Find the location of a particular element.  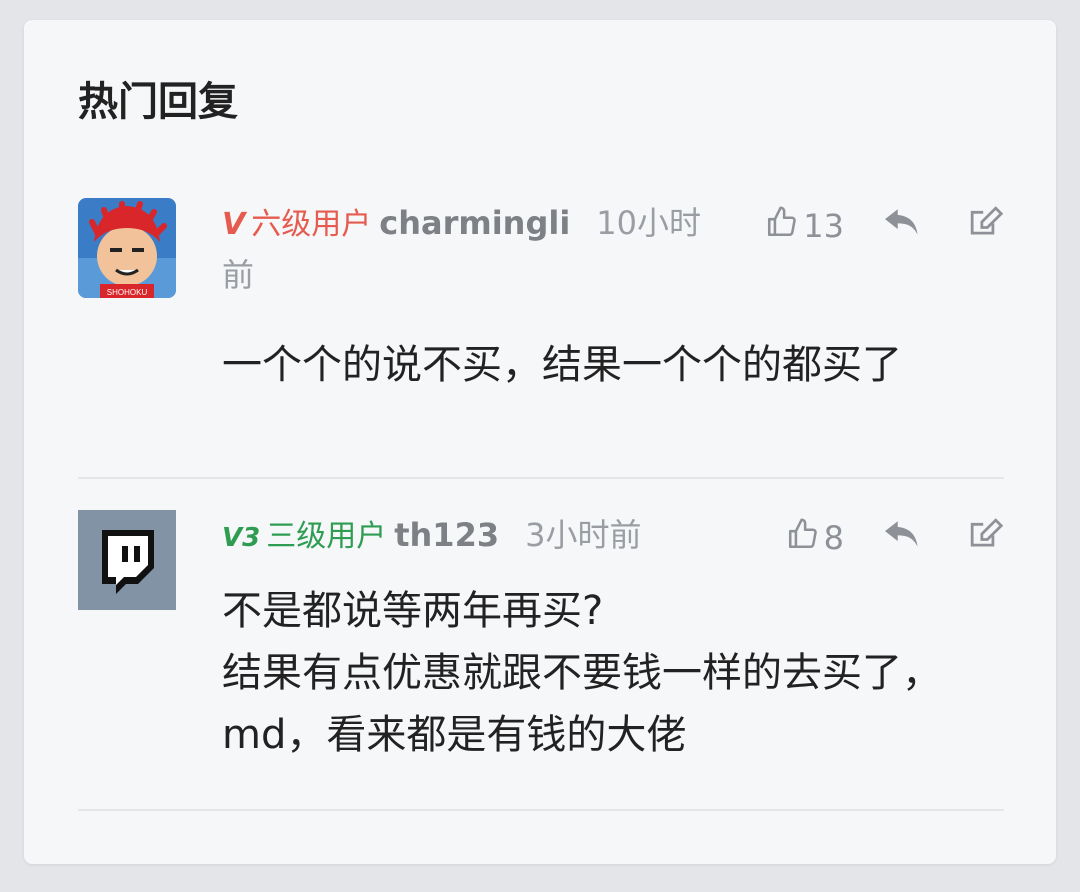

section-title: 热门回复 is located at coordinates (158, 102).